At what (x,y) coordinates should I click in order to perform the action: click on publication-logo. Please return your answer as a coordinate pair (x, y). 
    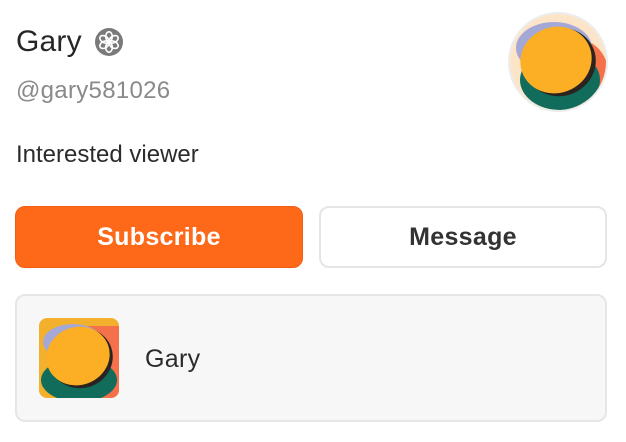
    Looking at the image, I should click on (79, 358).